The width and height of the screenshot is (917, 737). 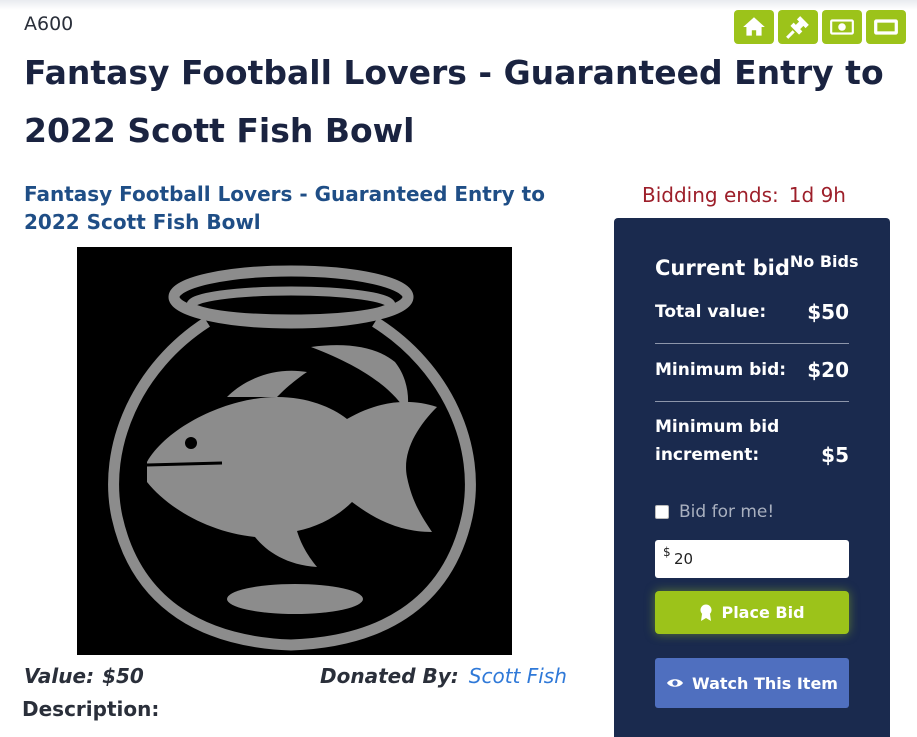 What do you see at coordinates (710, 195) in the screenshot?
I see `bidding-ends-label: Bidding ends:` at bounding box center [710, 195].